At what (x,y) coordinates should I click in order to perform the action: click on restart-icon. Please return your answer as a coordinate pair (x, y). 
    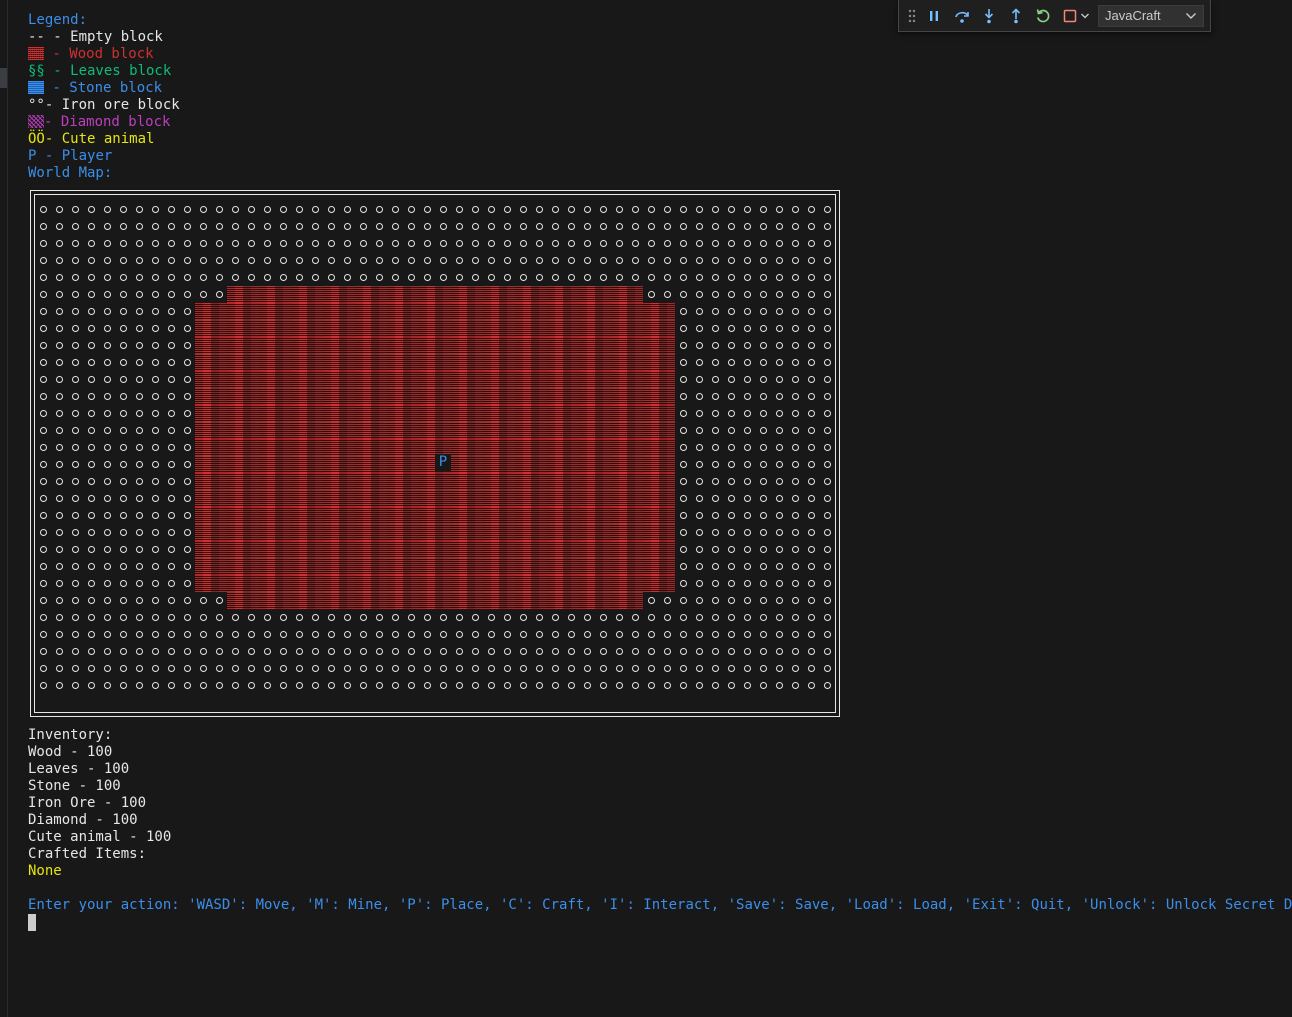
    Looking at the image, I should click on (1043, 16).